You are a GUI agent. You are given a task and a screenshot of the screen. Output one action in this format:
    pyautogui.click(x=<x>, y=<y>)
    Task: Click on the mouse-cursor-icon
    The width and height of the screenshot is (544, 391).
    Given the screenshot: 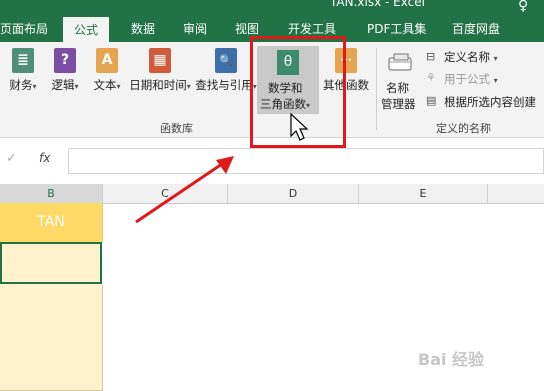 What is the action you would take?
    pyautogui.click(x=299, y=126)
    